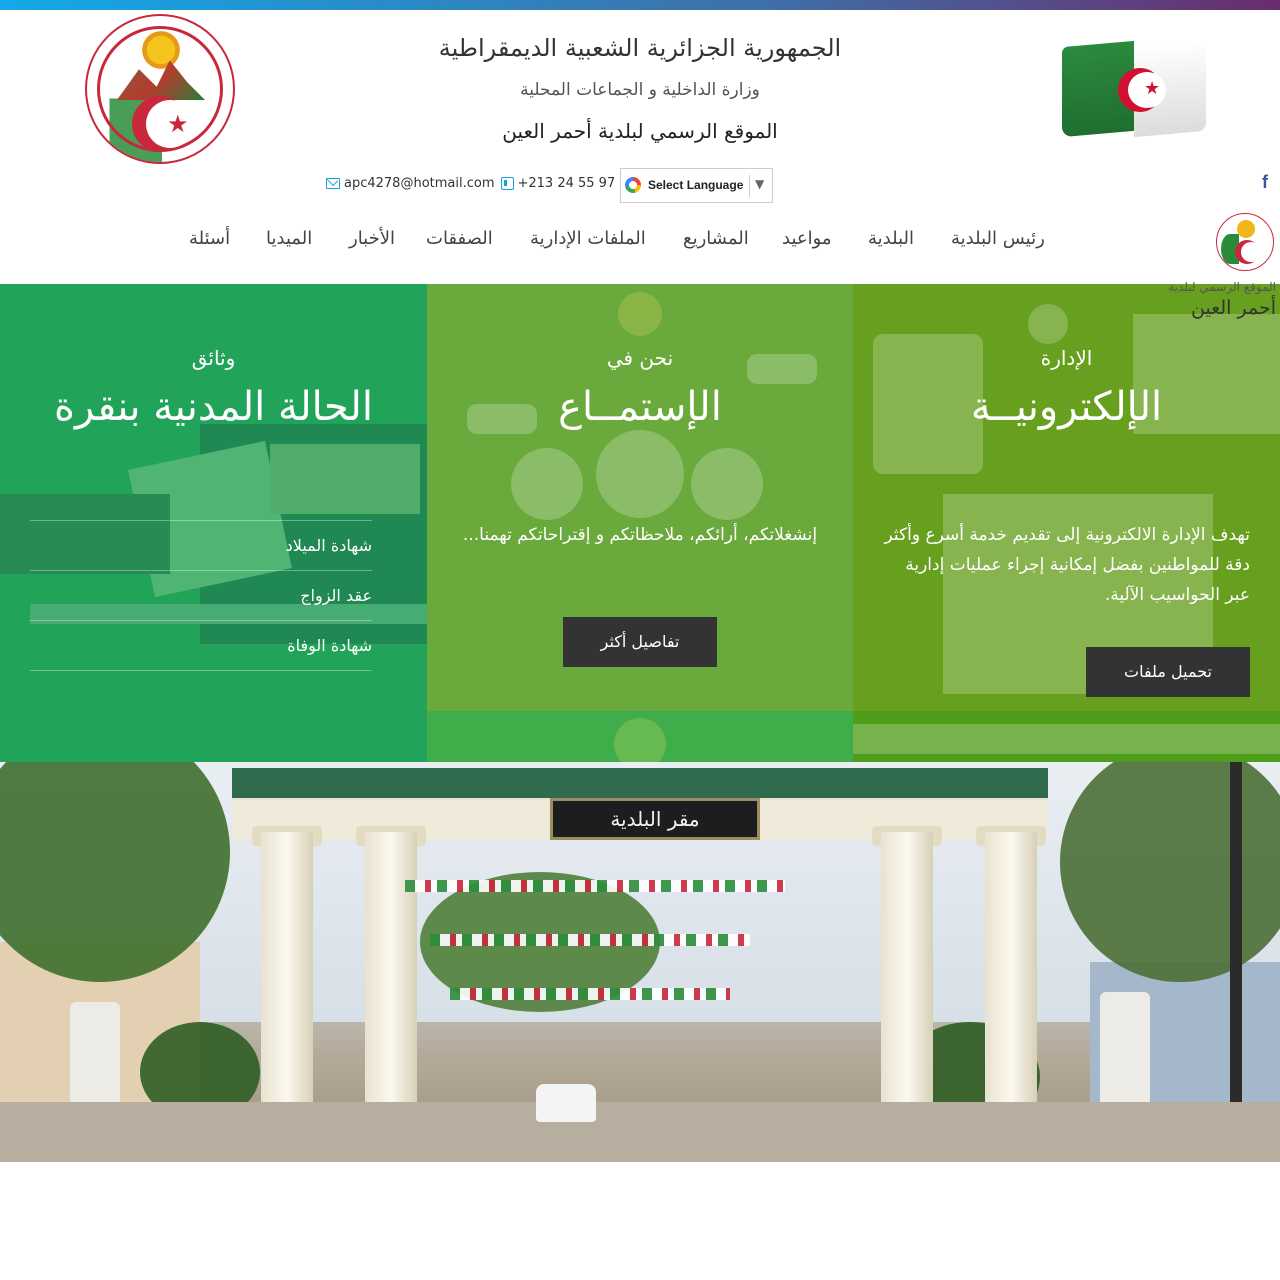  What do you see at coordinates (201, 546) in the screenshot?
I see `link-birth-certificate: شهادة الميلاد` at bounding box center [201, 546].